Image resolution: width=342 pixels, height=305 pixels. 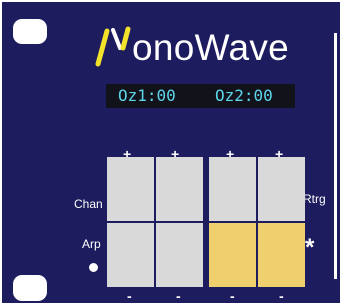 I want to click on app-title: onoWave, so click(x=211, y=47).